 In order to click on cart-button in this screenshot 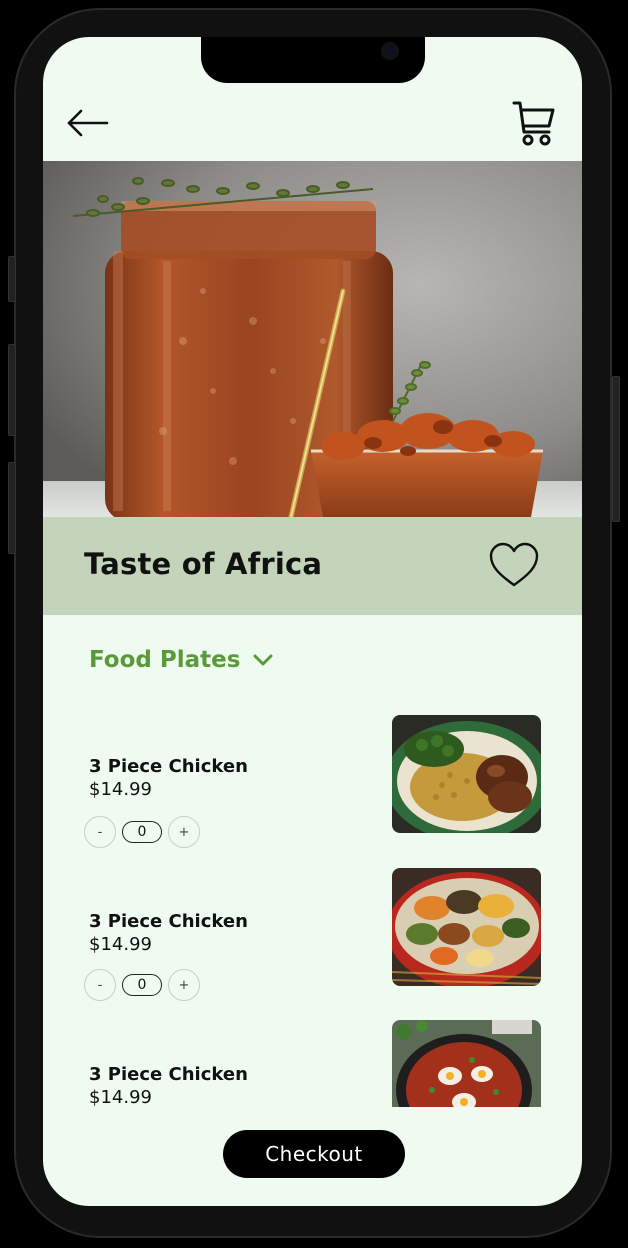, I will do `click(534, 123)`.